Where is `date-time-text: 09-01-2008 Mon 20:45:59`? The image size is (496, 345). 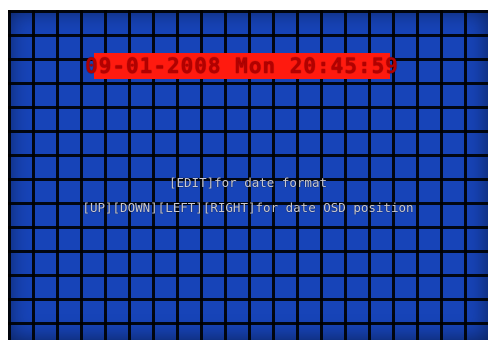
date-time-text: 09-01-2008 Mon 20:45:59 is located at coordinates (242, 66).